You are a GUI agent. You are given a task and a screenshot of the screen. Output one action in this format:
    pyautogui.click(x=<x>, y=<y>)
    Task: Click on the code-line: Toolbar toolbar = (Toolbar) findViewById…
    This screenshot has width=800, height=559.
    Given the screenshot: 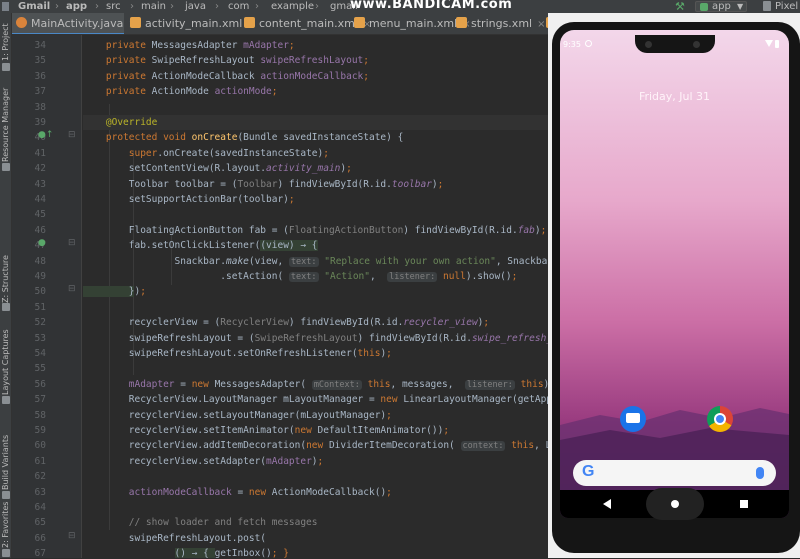 What is the action you would take?
    pyautogui.click(x=316, y=184)
    